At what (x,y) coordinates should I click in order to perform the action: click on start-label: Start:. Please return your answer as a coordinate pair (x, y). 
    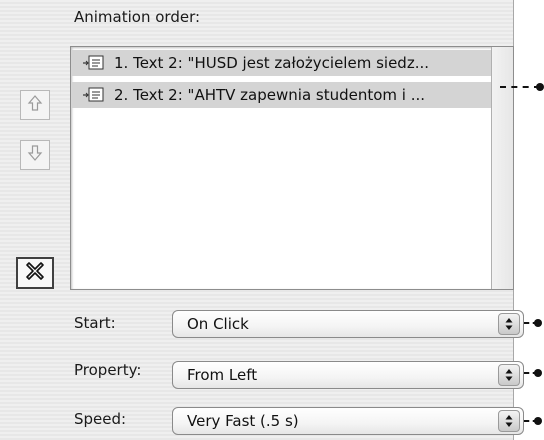
    Looking at the image, I should click on (95, 323).